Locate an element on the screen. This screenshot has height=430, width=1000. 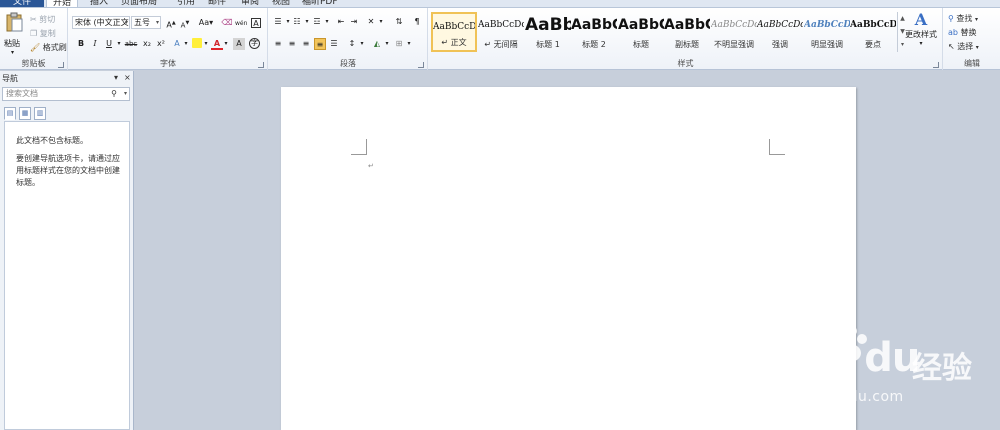
align-left-button: ≡ is located at coordinates (278, 44).